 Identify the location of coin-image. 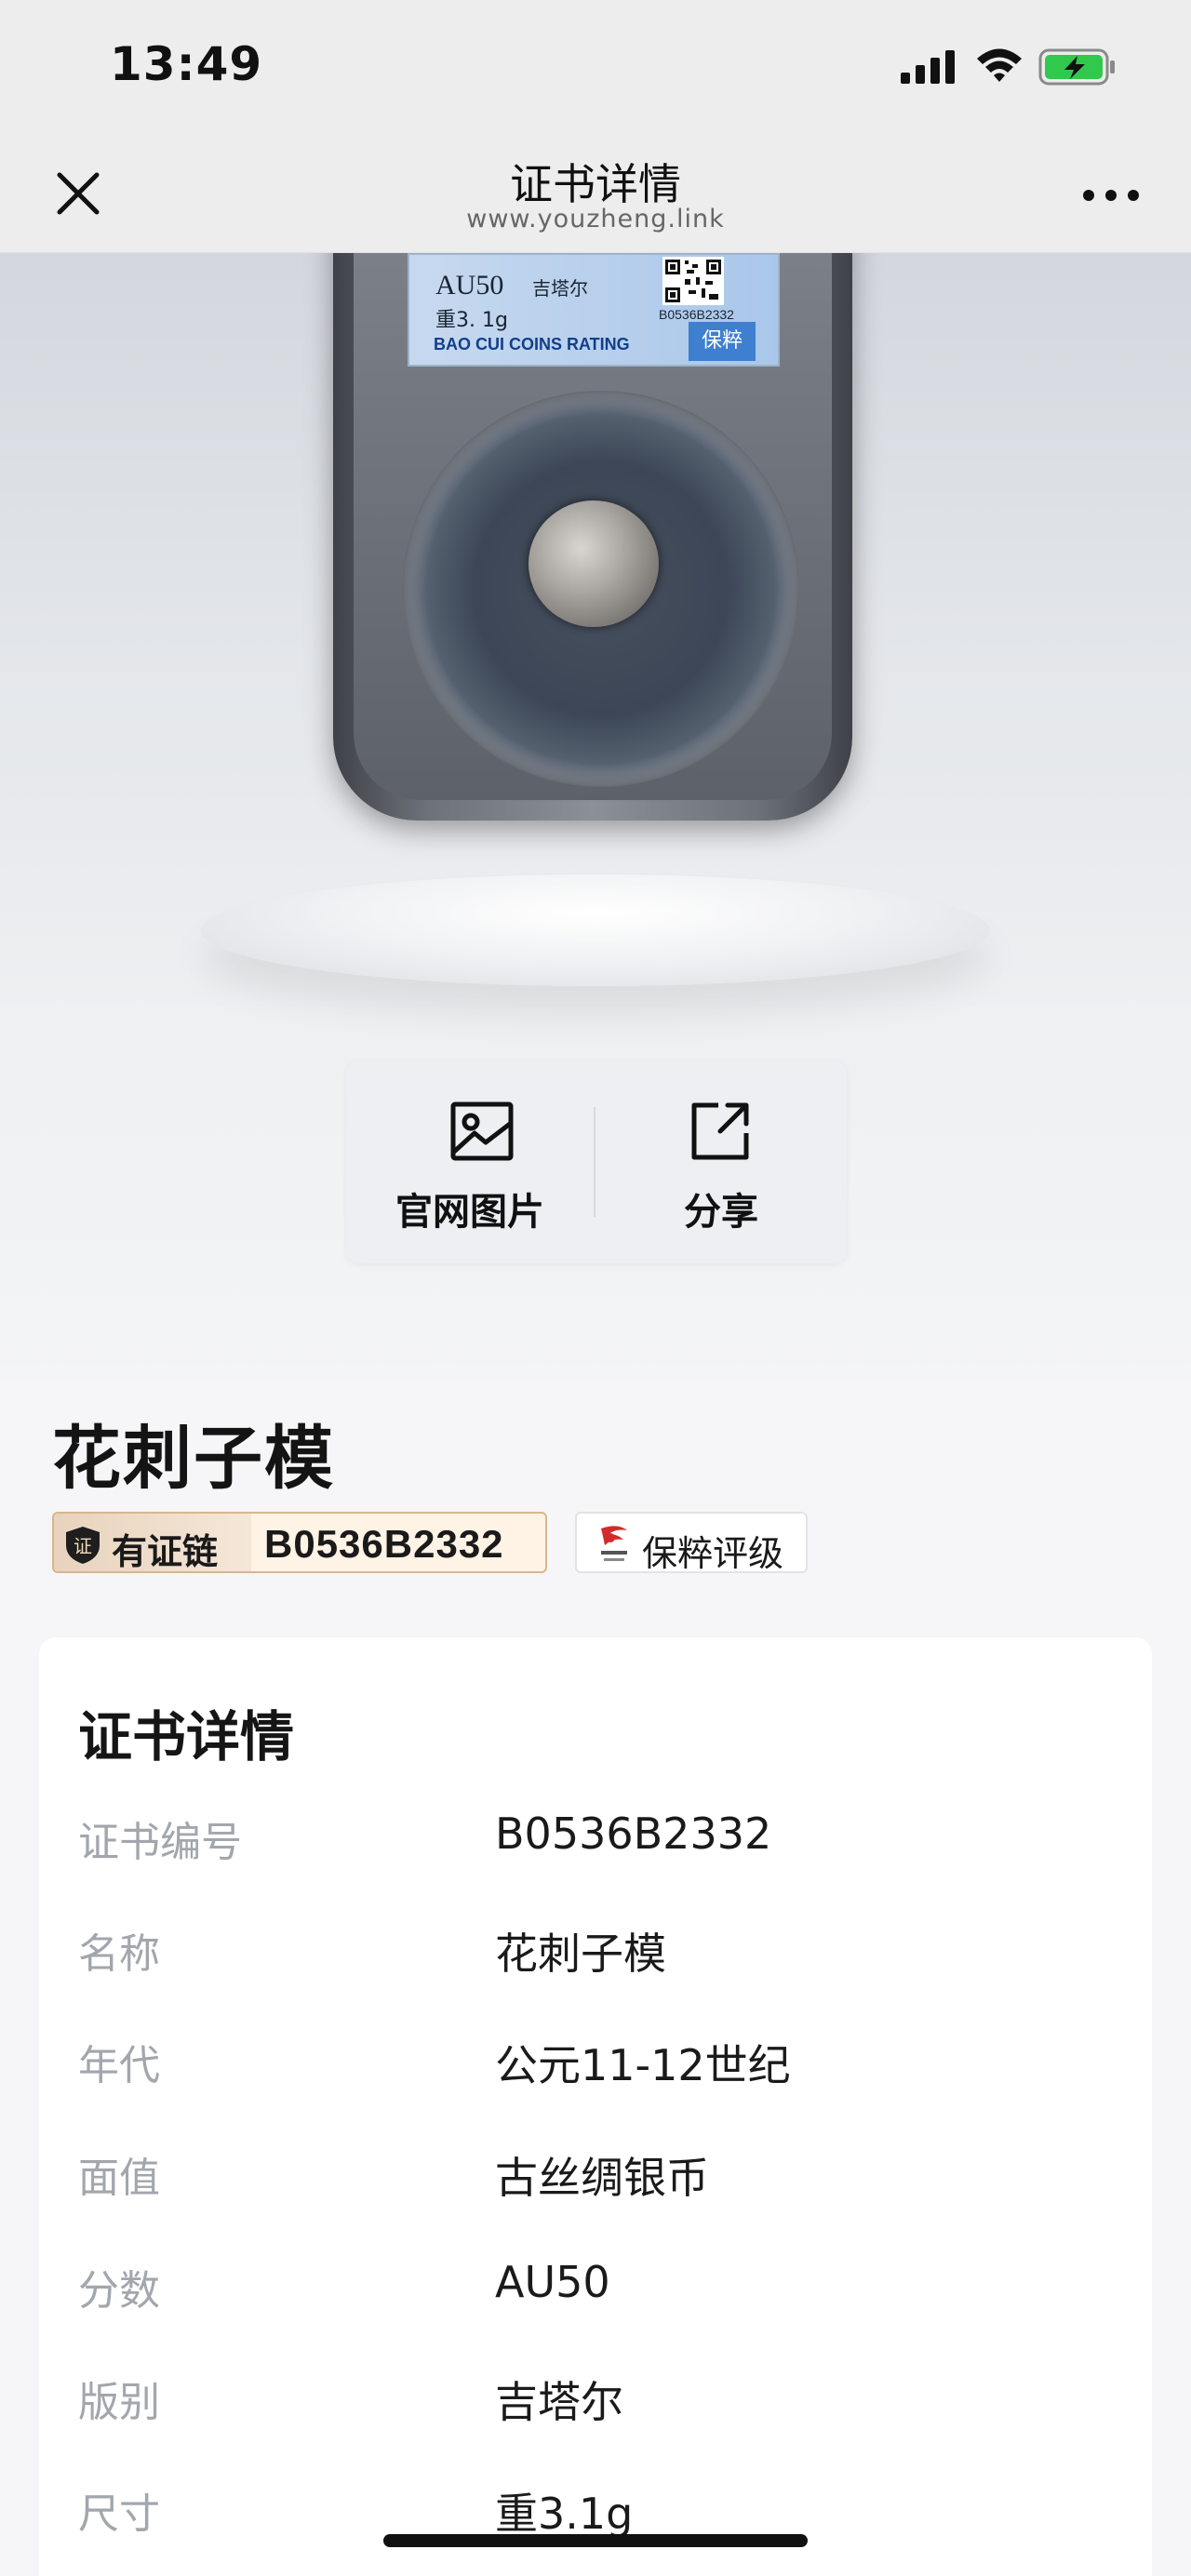
(594, 564).